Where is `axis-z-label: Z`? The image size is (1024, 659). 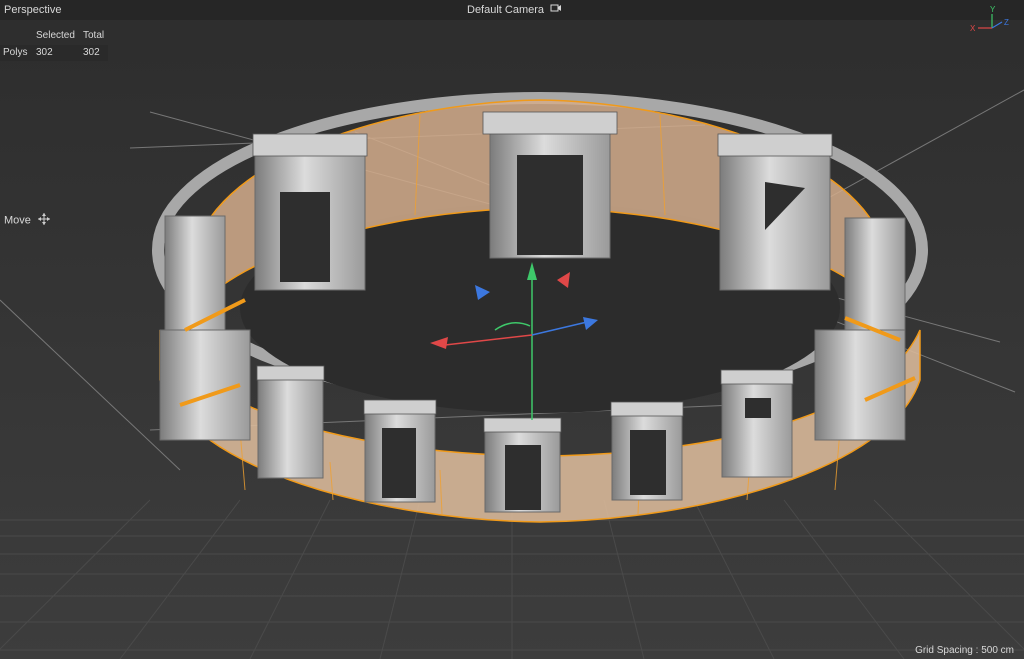 axis-z-label: Z is located at coordinates (1006, 22).